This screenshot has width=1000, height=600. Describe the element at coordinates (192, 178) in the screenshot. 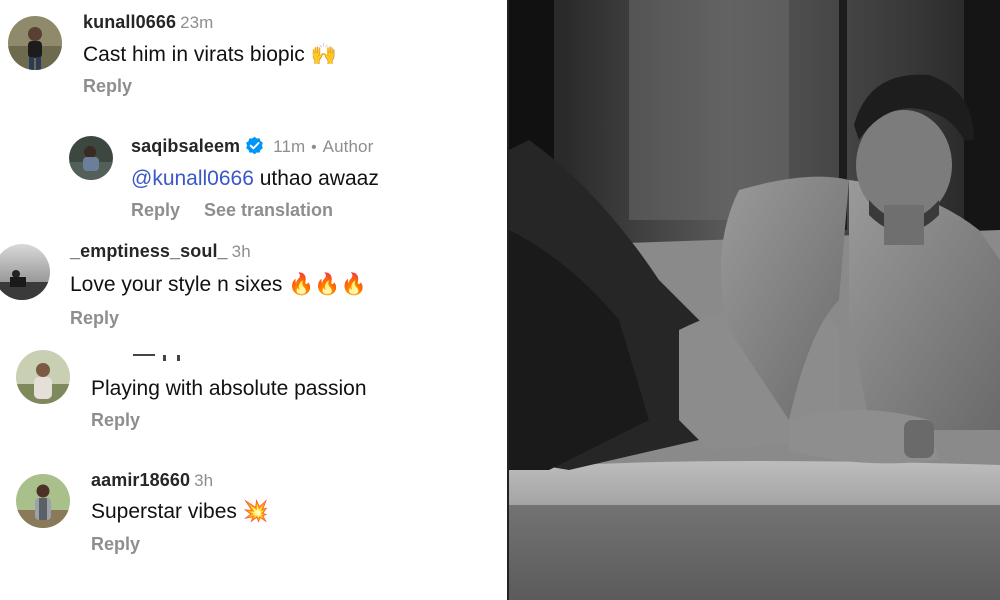

I see `mention-link: @kunall0666` at that location.